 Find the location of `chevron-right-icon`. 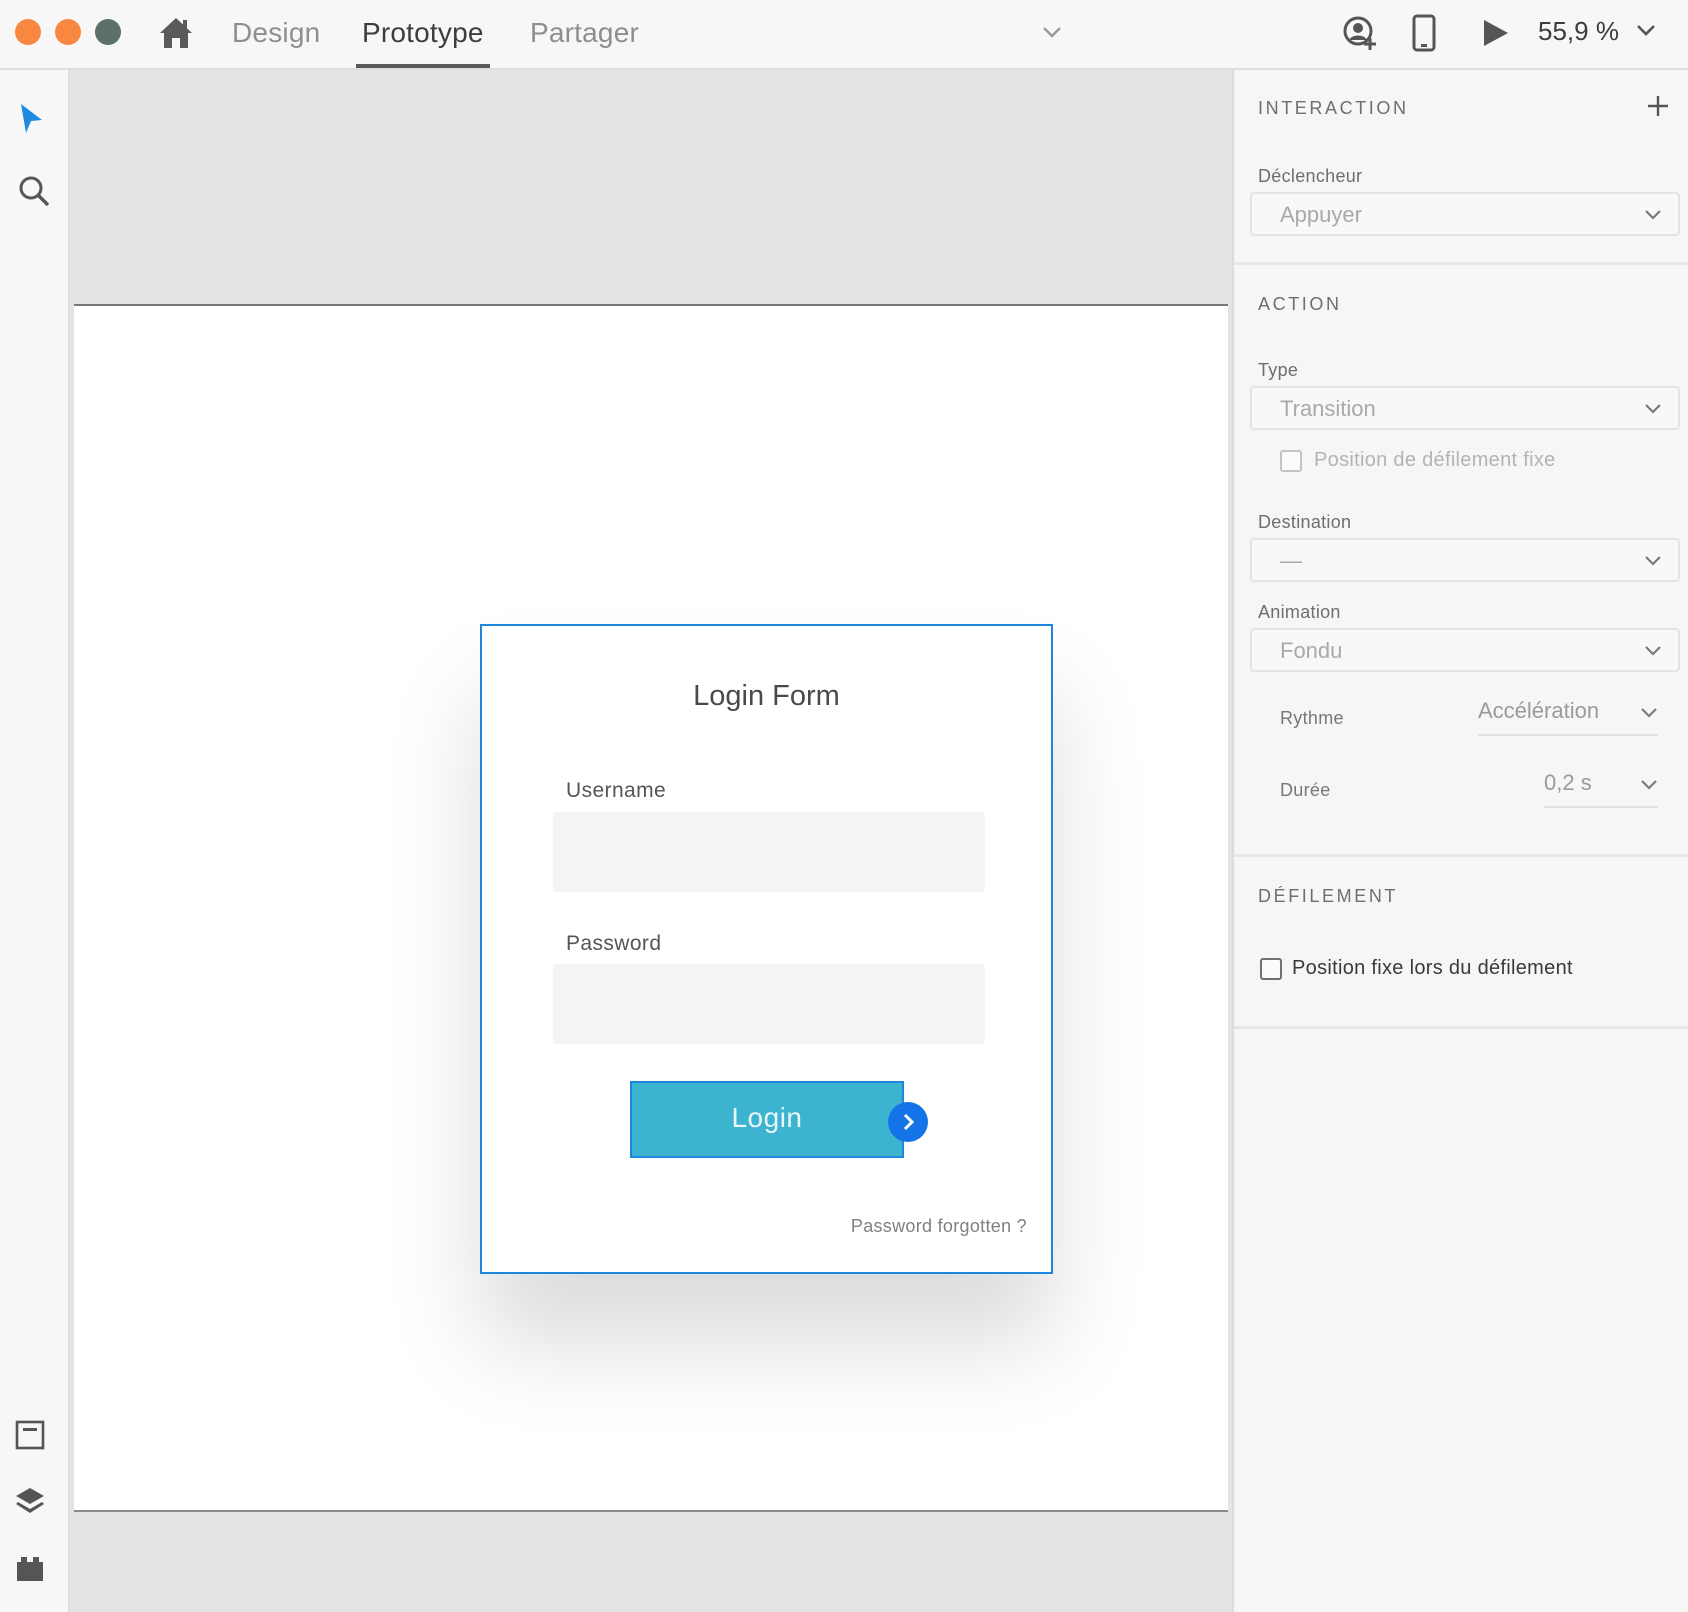

chevron-right-icon is located at coordinates (909, 1122).